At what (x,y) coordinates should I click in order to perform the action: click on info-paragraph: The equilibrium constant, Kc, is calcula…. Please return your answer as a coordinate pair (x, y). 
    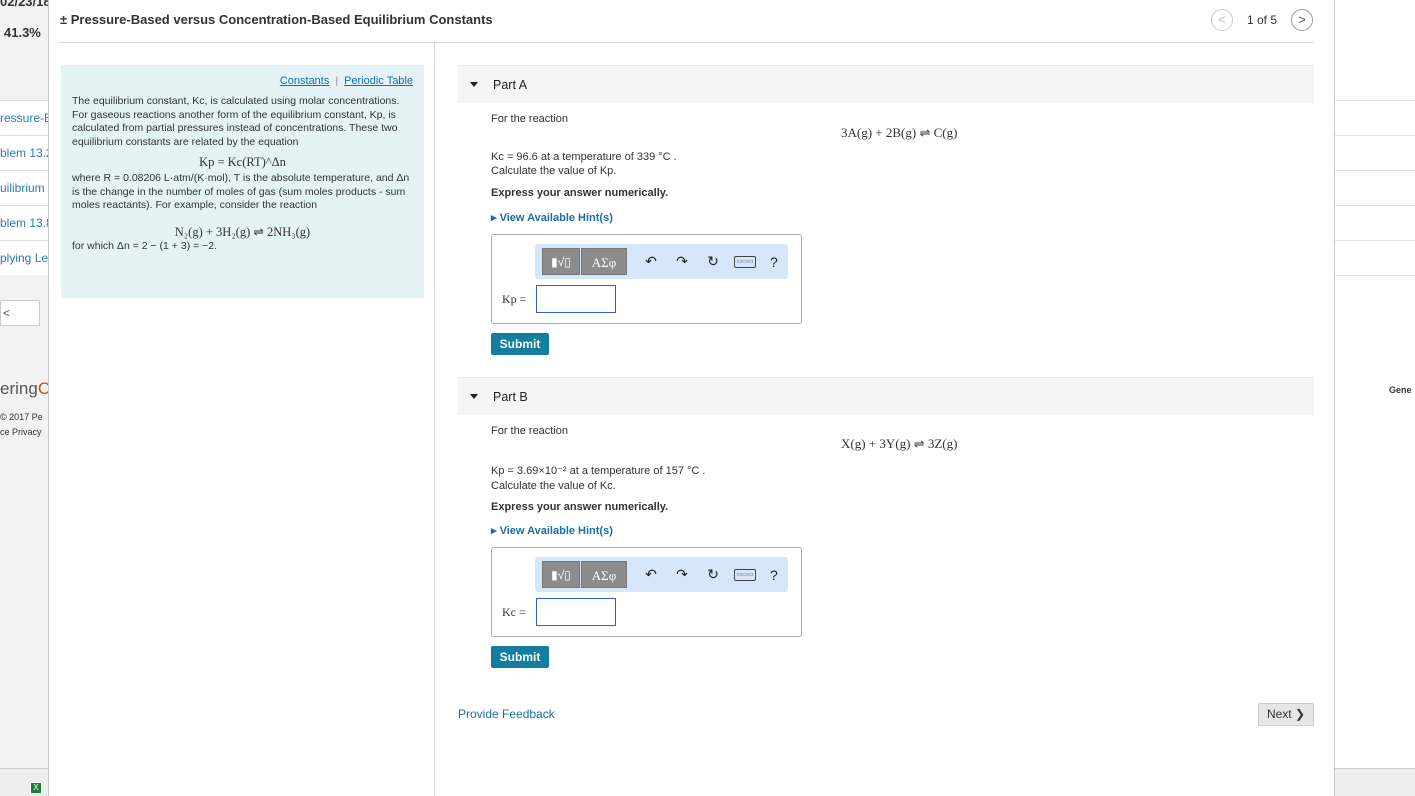
    Looking at the image, I should click on (236, 121).